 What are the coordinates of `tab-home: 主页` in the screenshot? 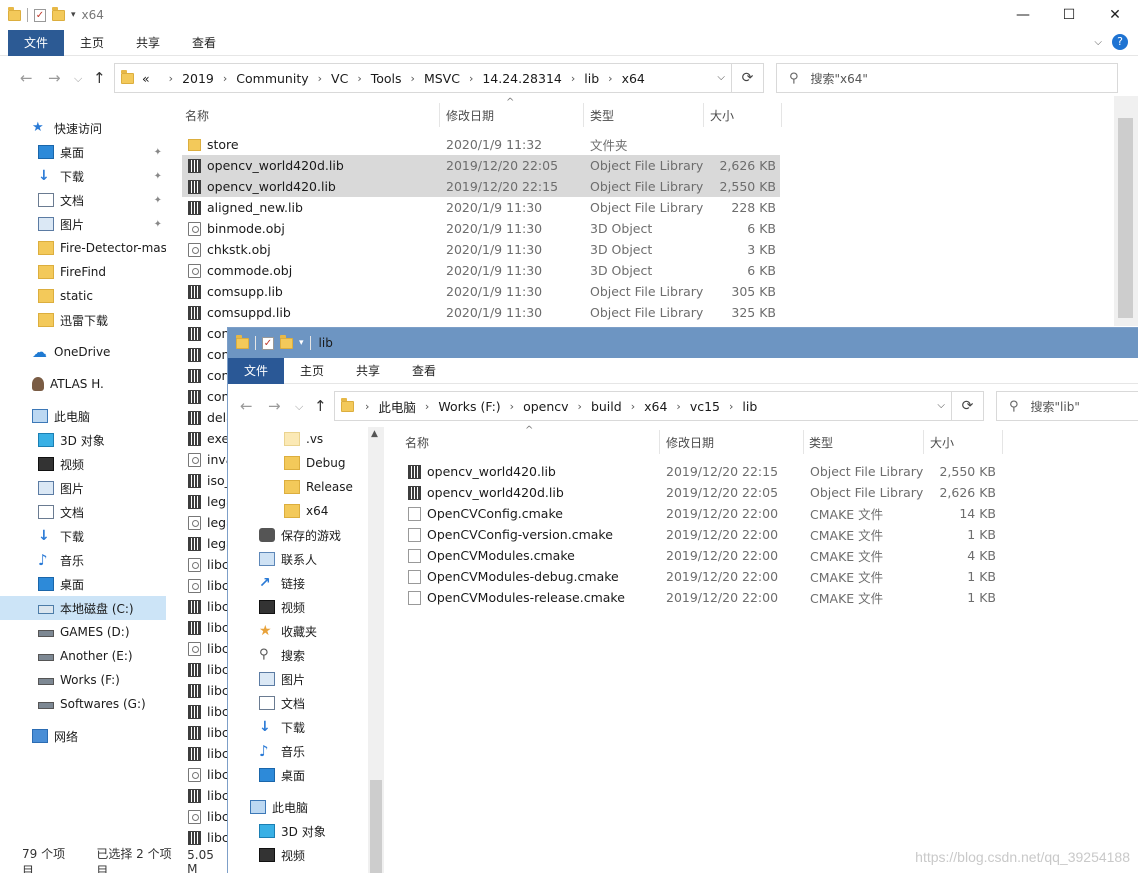 It's located at (312, 371).